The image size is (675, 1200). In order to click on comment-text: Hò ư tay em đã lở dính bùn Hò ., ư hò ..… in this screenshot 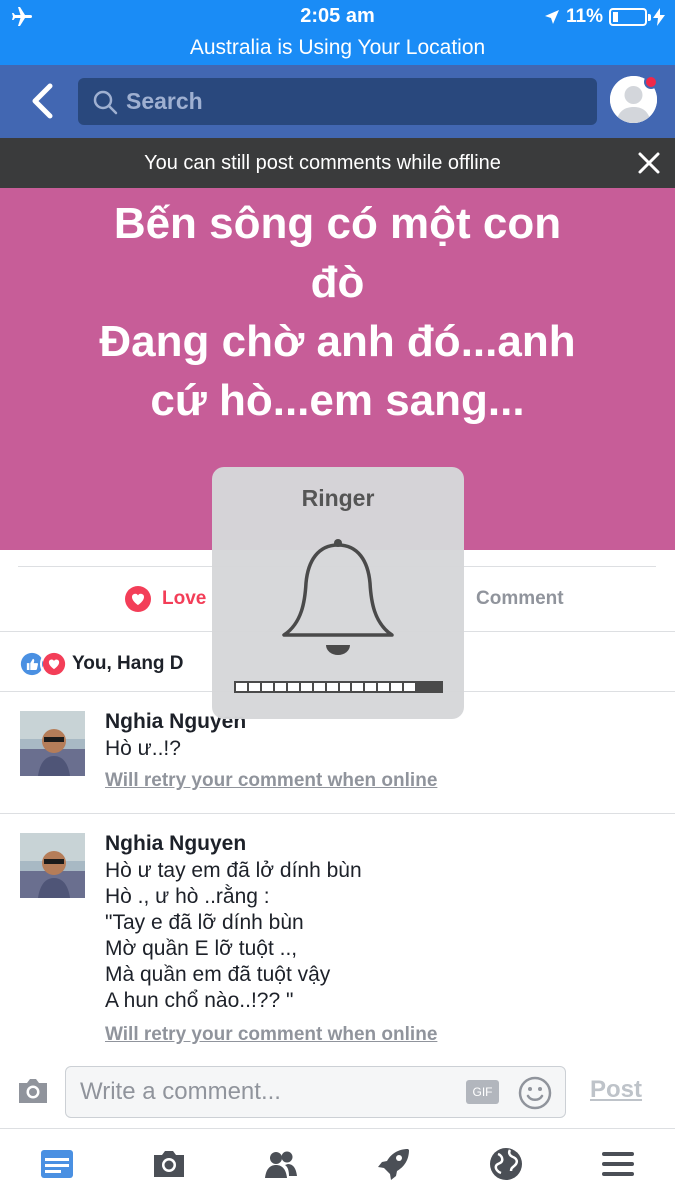, I will do `click(233, 935)`.